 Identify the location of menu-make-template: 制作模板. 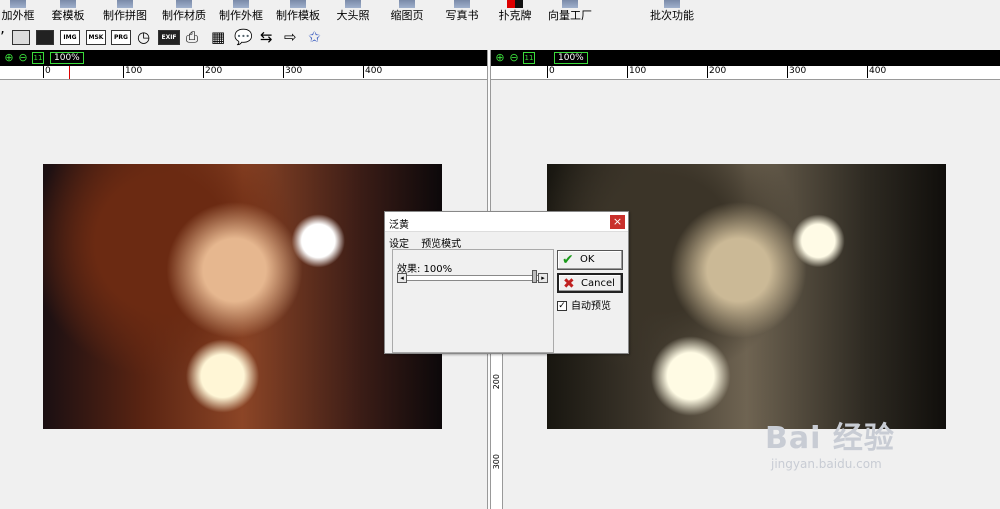
(298, 13).